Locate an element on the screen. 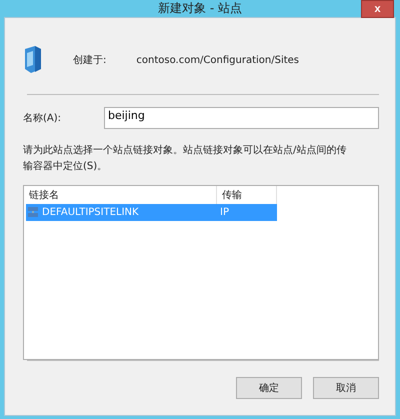 The image size is (400, 419). site-icon is located at coordinates (33, 60).